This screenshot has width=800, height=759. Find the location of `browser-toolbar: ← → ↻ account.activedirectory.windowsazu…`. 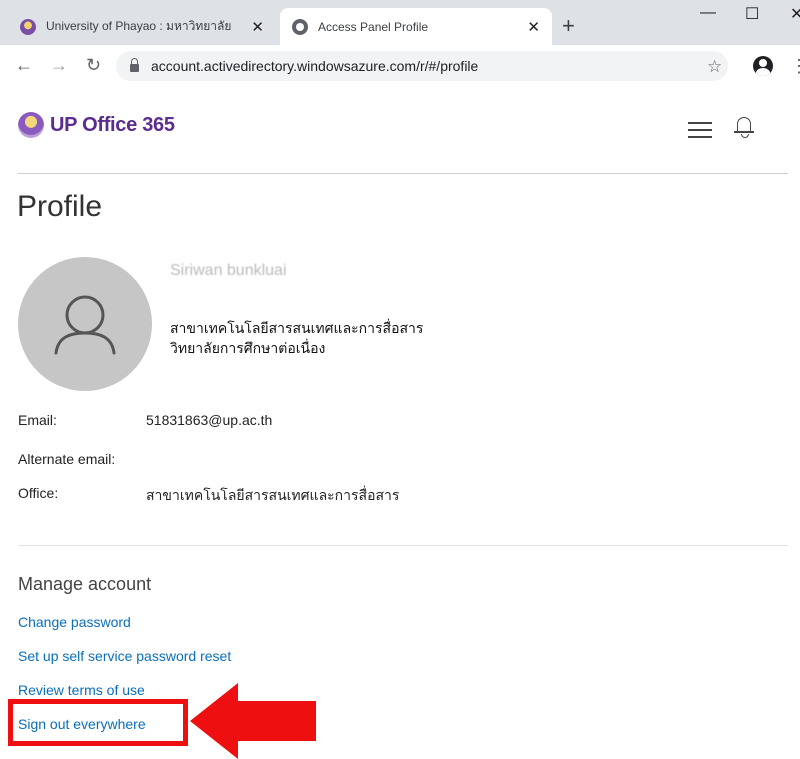

browser-toolbar: ← → ↻ account.activedirectory.windowsazu… is located at coordinates (400, 66).